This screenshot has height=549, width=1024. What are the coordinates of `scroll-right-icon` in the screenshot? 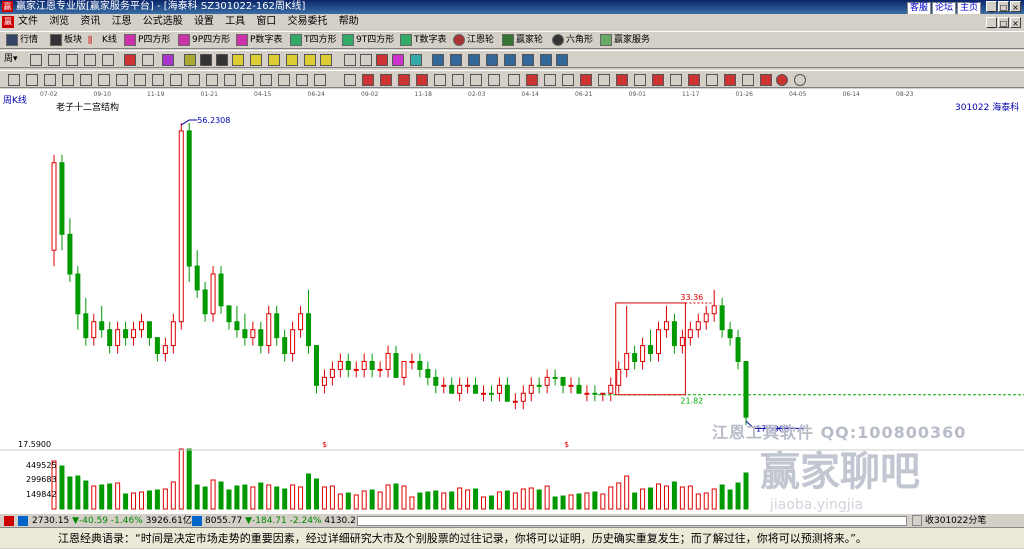 It's located at (917, 520).